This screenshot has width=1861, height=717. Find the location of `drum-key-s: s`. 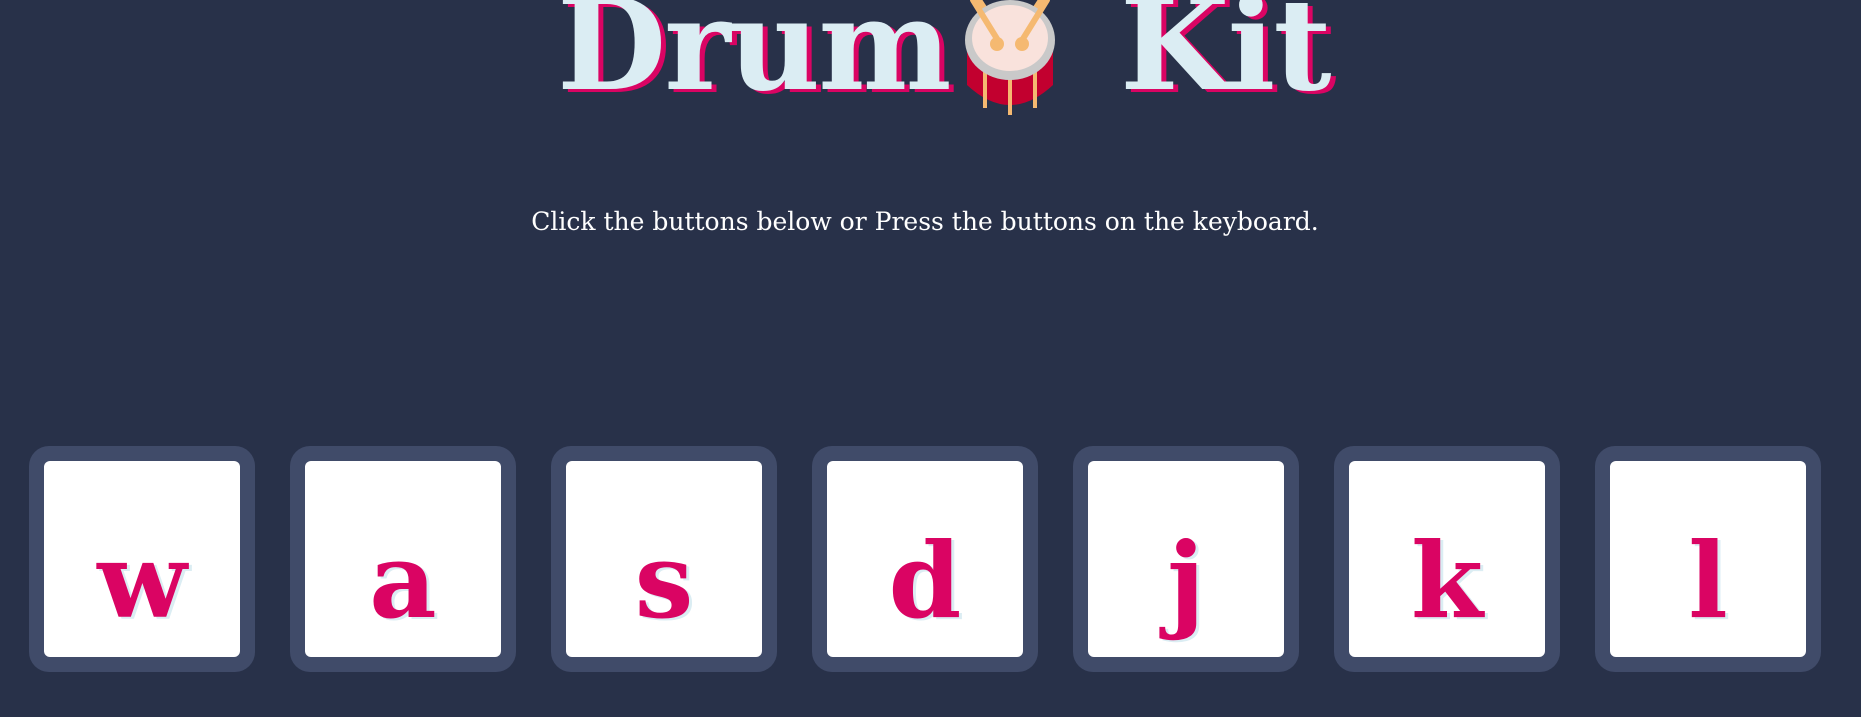

drum-key-s: s is located at coordinates (664, 559).